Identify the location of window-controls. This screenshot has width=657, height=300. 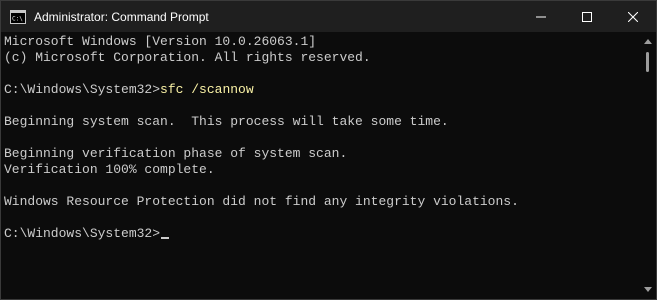
(587, 16).